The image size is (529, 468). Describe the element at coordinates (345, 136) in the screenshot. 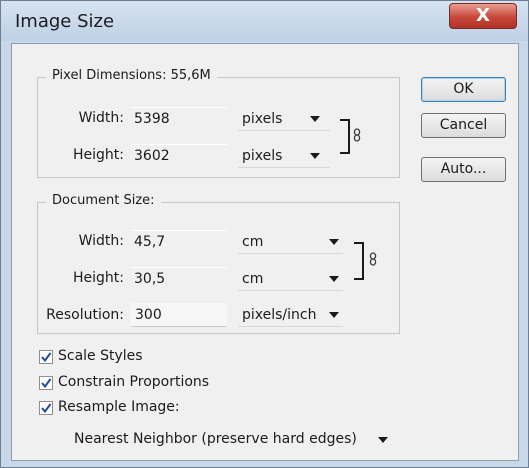

I see `pixel-constrain-bracket` at that location.